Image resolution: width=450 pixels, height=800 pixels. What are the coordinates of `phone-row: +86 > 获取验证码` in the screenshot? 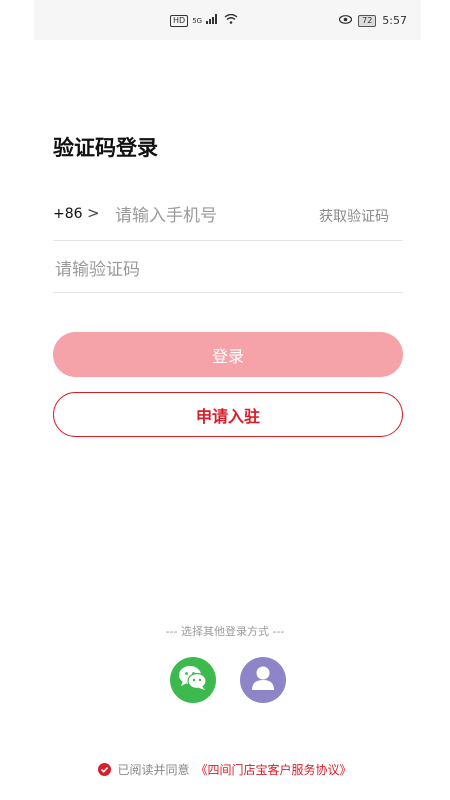 It's located at (228, 218).